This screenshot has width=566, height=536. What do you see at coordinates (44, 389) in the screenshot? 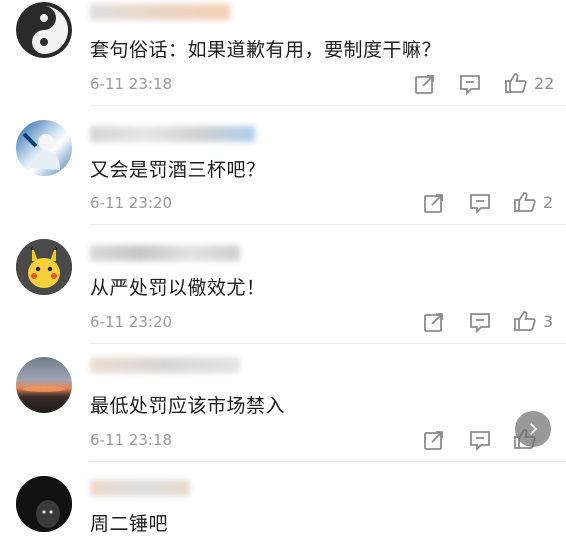
I see `sunset-avatar-icon` at bounding box center [44, 389].